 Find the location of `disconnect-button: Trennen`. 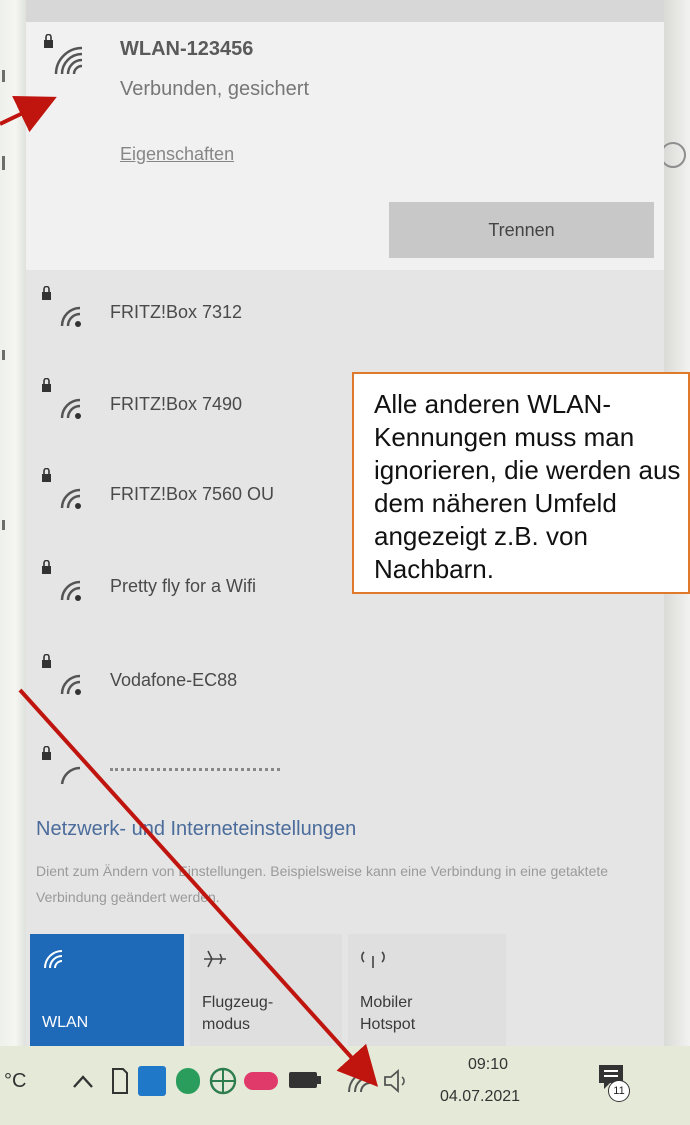

disconnect-button: Trennen is located at coordinates (521, 230).